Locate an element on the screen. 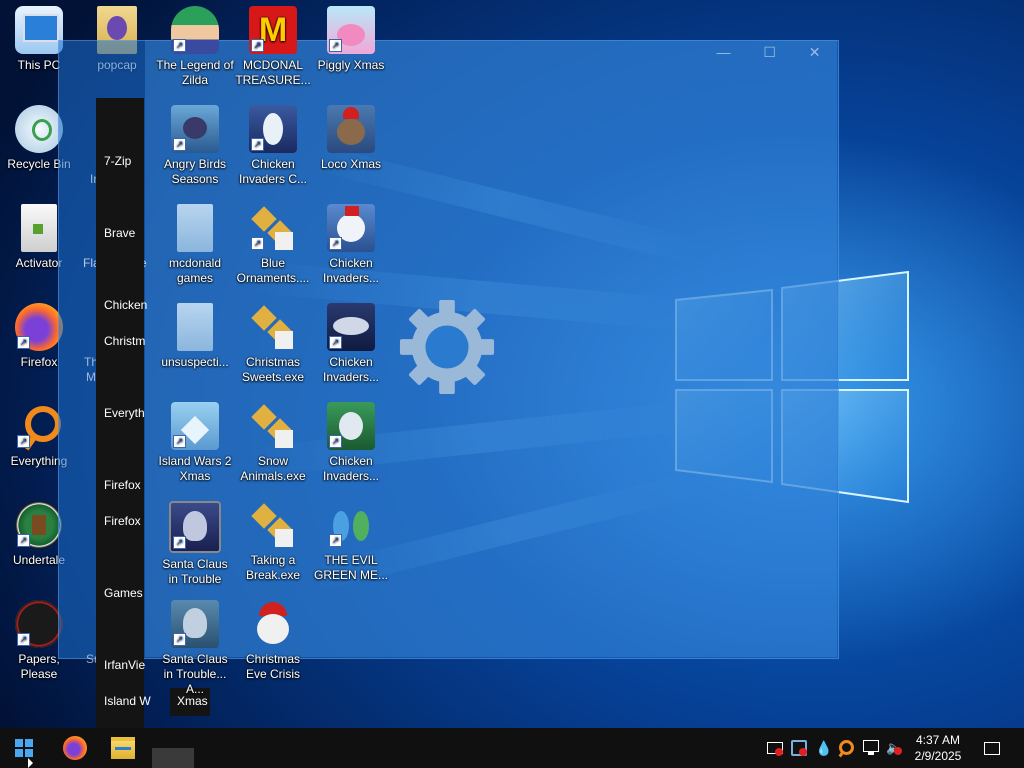 The width and height of the screenshot is (1024, 768). start-menu-item: Island W is located at coordinates (127, 701).